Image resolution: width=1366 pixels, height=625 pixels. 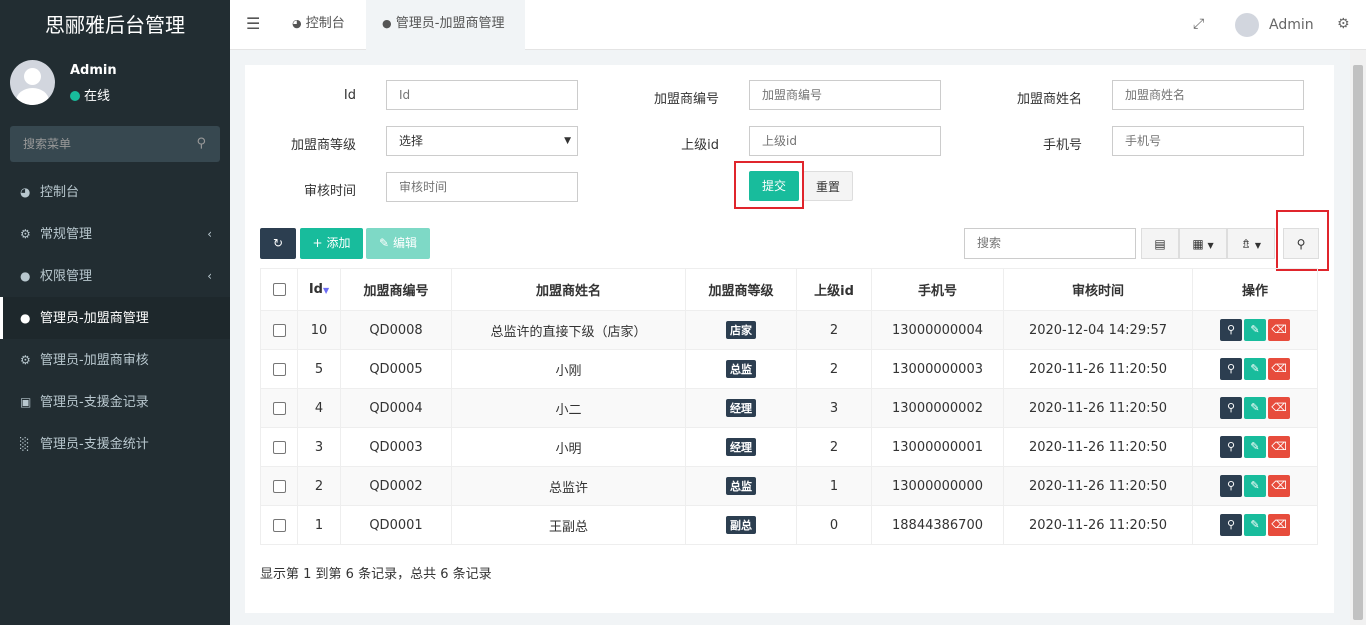 What do you see at coordinates (349, 95) in the screenshot?
I see `id-label: Id` at bounding box center [349, 95].